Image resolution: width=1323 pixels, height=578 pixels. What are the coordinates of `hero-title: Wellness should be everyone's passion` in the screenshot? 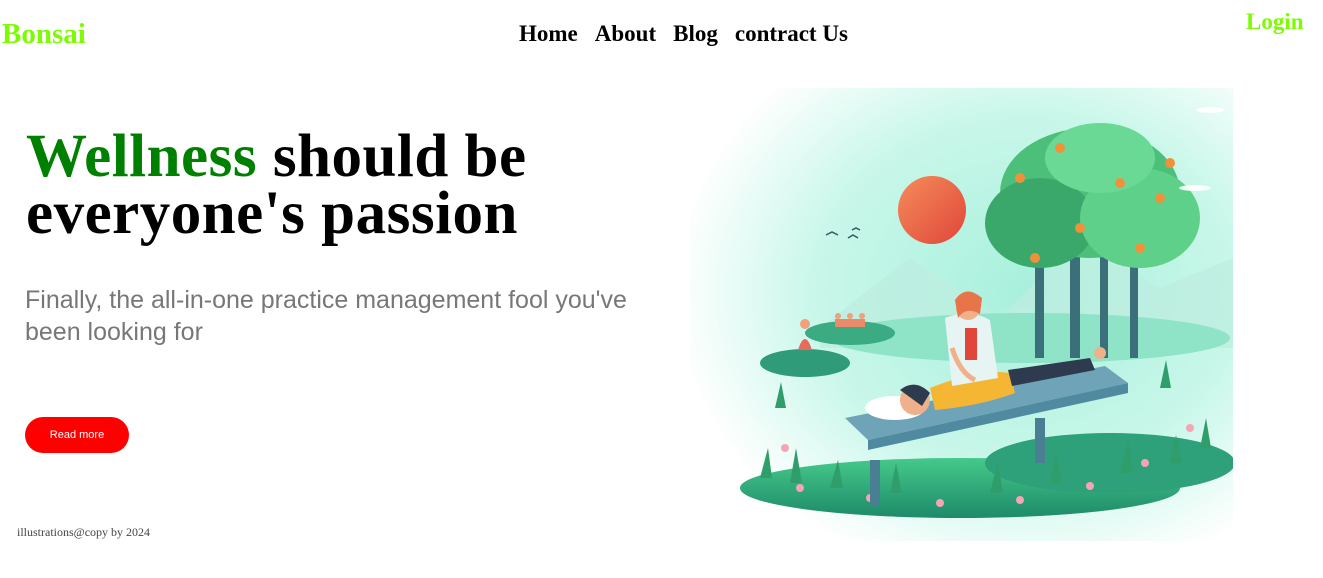 It's located at (276, 185).